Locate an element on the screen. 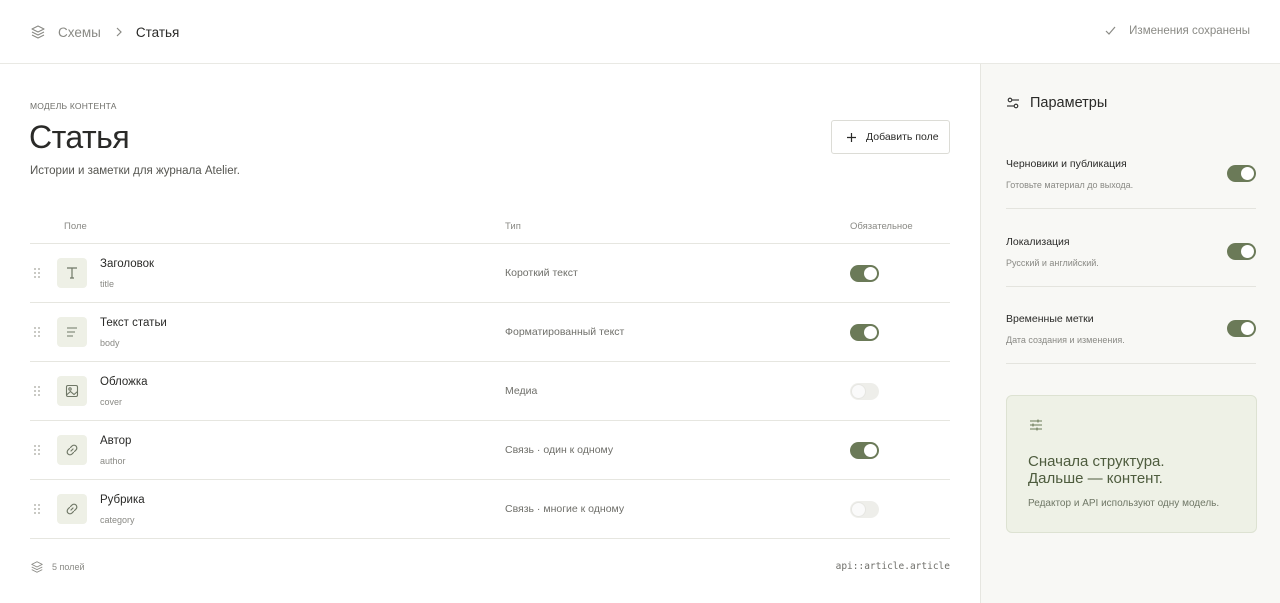 This screenshot has width=1280, height=603. table-row: Автор author Связь · один к одному is located at coordinates (490, 450).